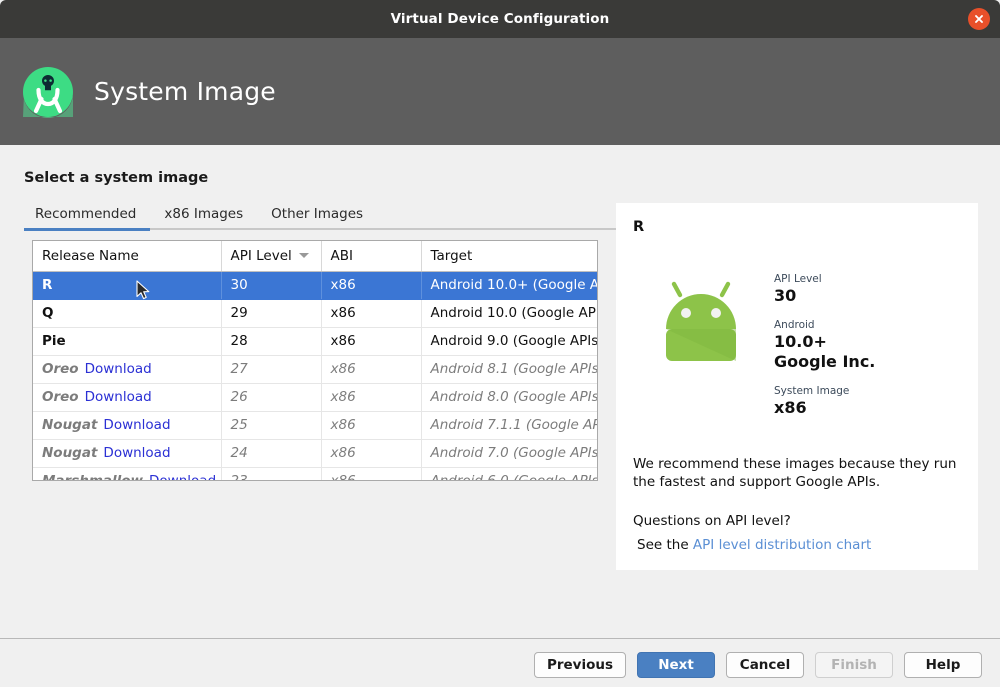  I want to click on detail-see-line: See the API level distribution chart, so click(754, 545).